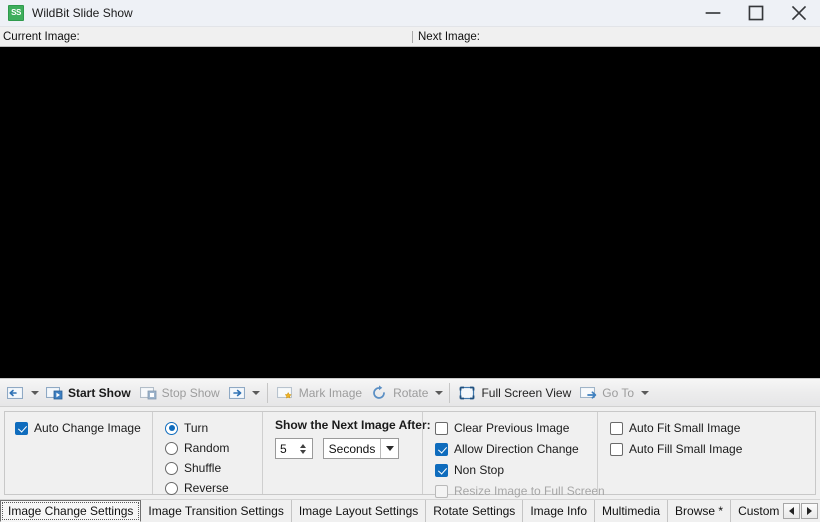 The width and height of the screenshot is (820, 522). What do you see at coordinates (359, 511) in the screenshot?
I see `tab-image-layout-settings: Image Layout Settings` at bounding box center [359, 511].